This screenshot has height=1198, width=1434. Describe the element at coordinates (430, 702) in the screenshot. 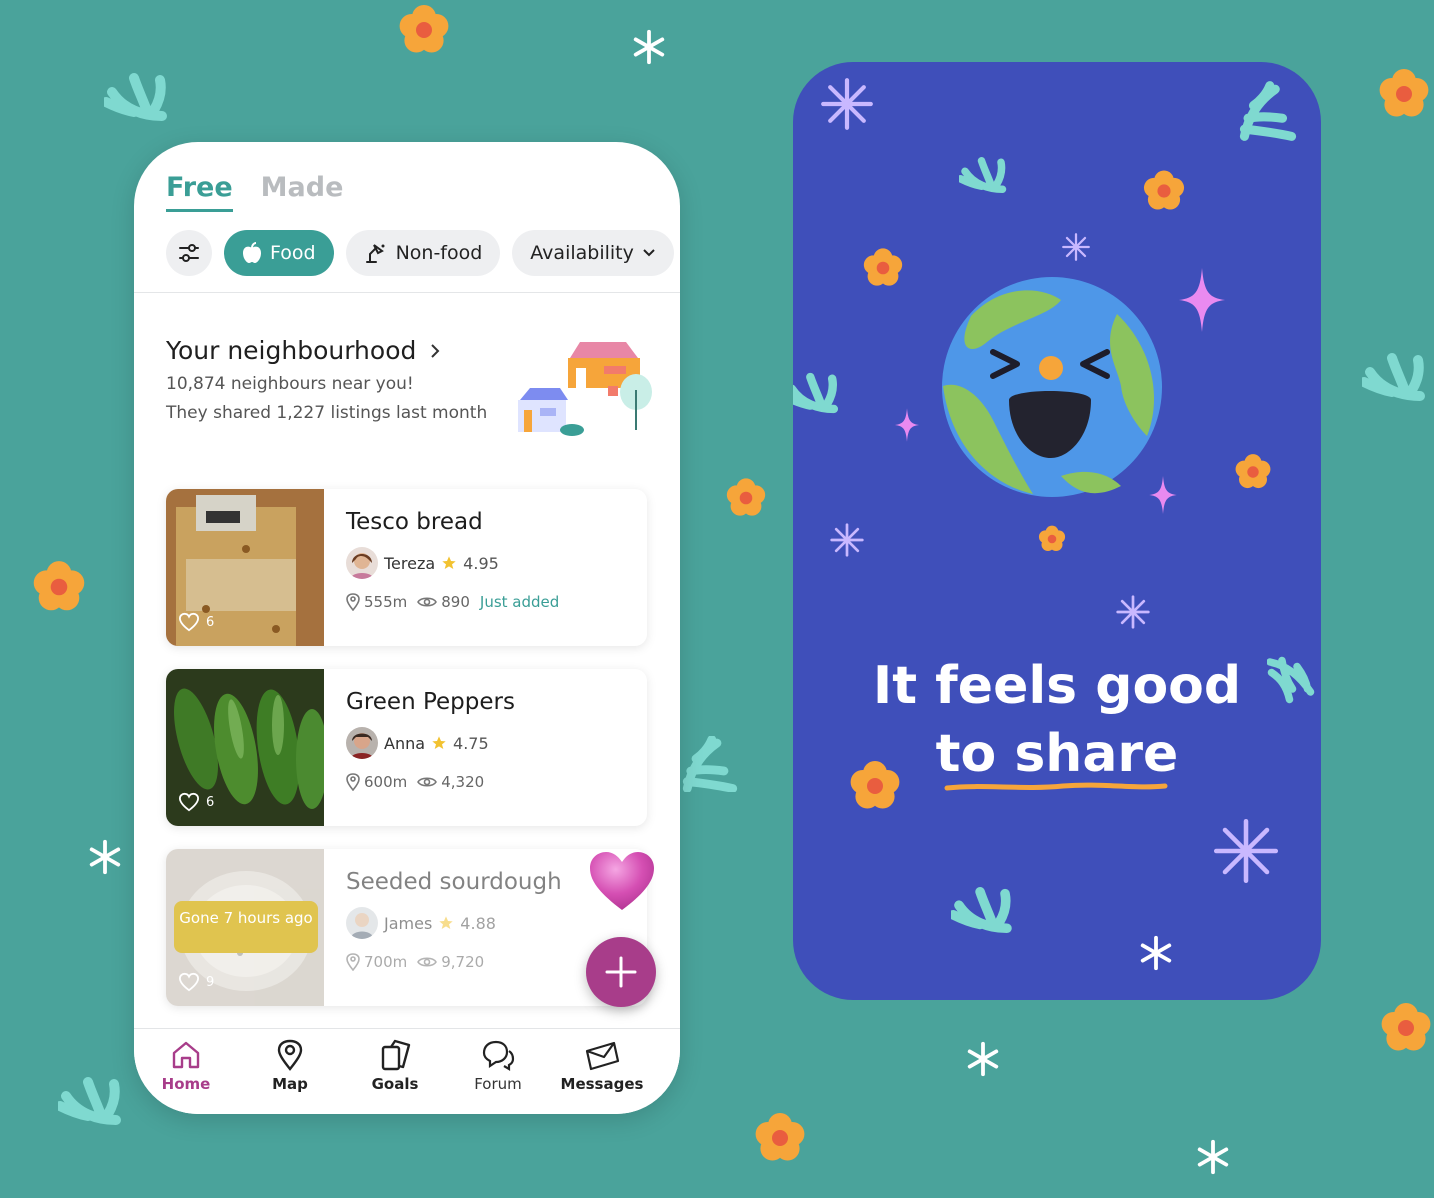

I see `listing-title: Green Peppers` at that location.